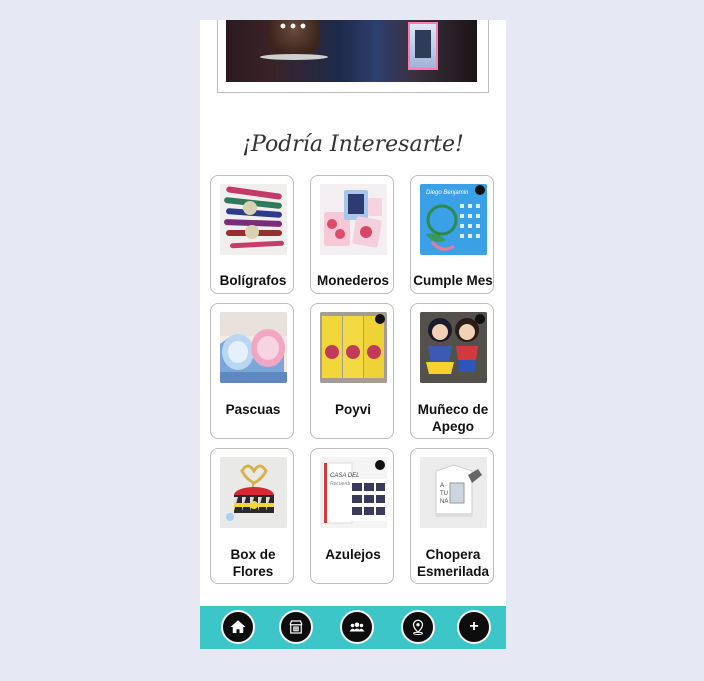 This screenshot has width=704, height=681. I want to click on product-label: Poyvi, so click(353, 409).